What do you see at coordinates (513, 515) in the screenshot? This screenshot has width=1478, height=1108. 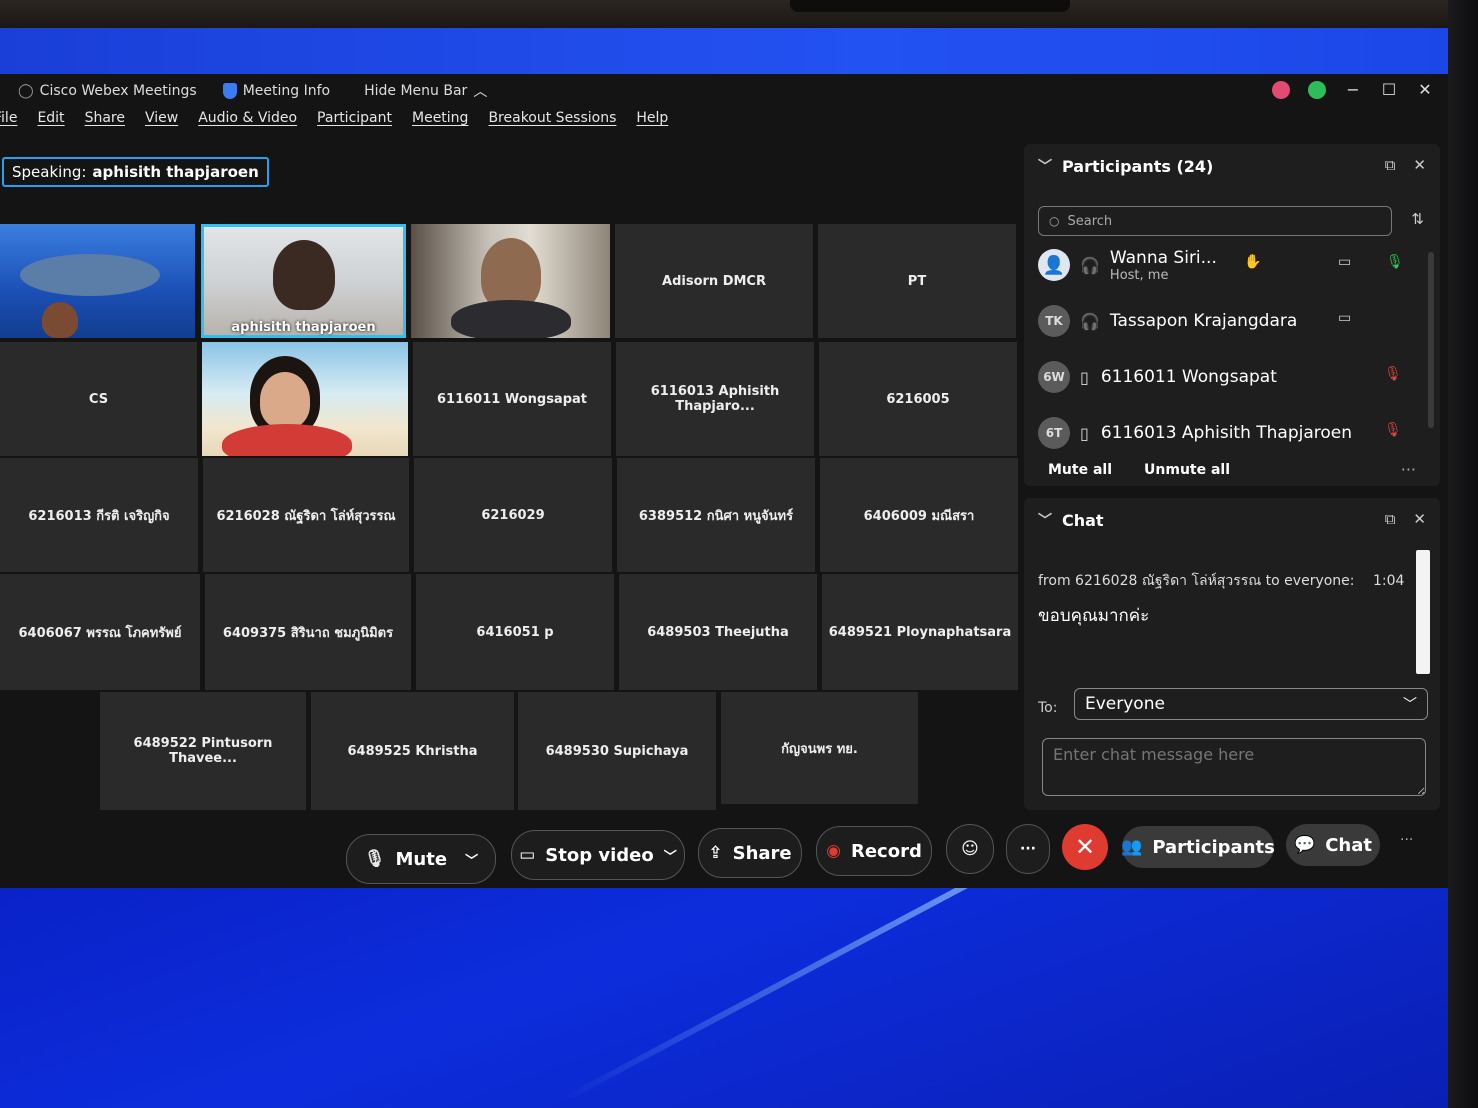 I see `video-tile: 6216029` at bounding box center [513, 515].